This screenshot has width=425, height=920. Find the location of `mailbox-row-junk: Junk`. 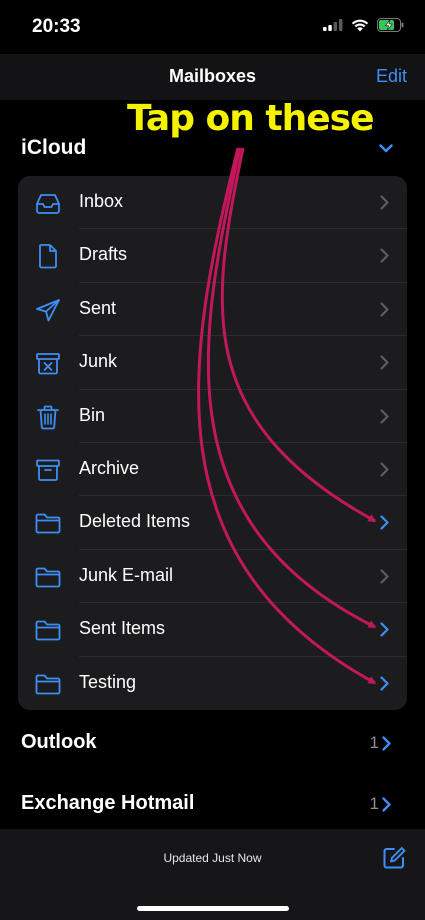

mailbox-row-junk: Junk is located at coordinates (212, 363).